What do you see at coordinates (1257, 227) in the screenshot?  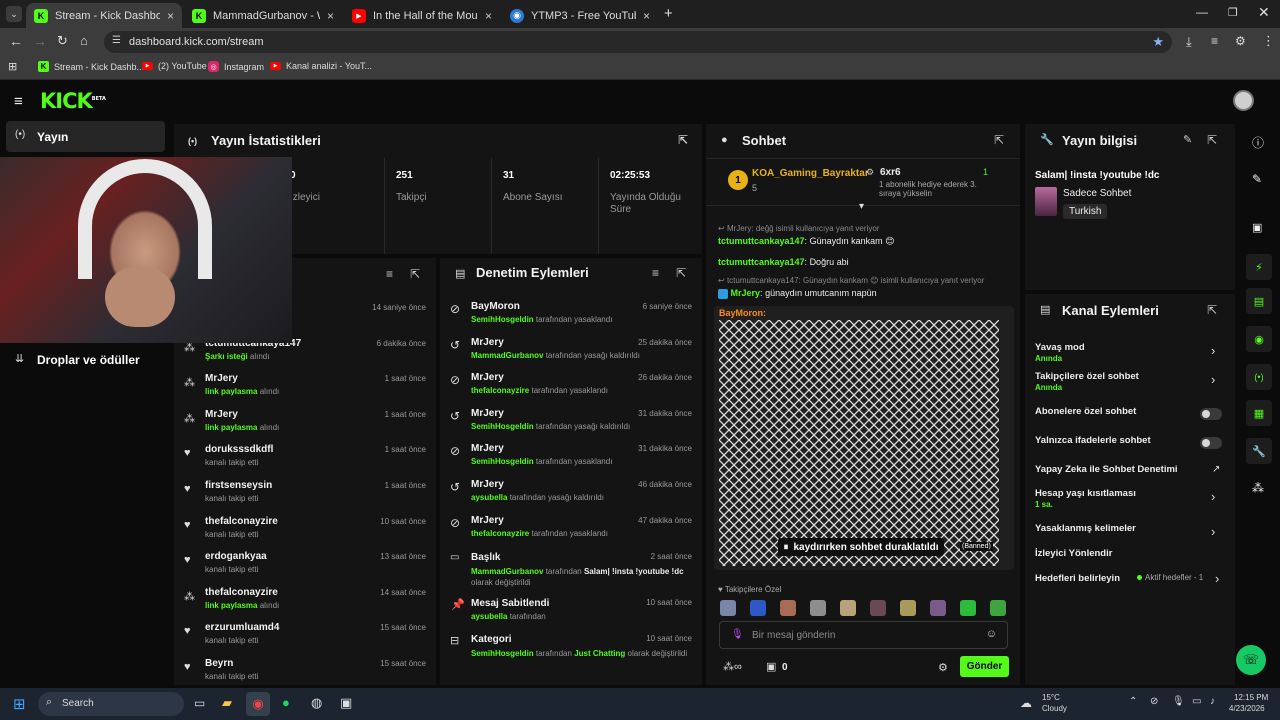 I see `screen-icon: ▣` at bounding box center [1257, 227].